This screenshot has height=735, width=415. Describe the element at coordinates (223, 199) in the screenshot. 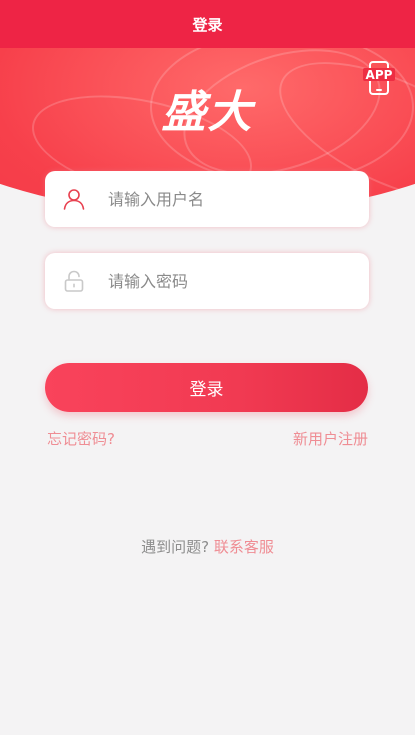

I see `username-input` at that location.